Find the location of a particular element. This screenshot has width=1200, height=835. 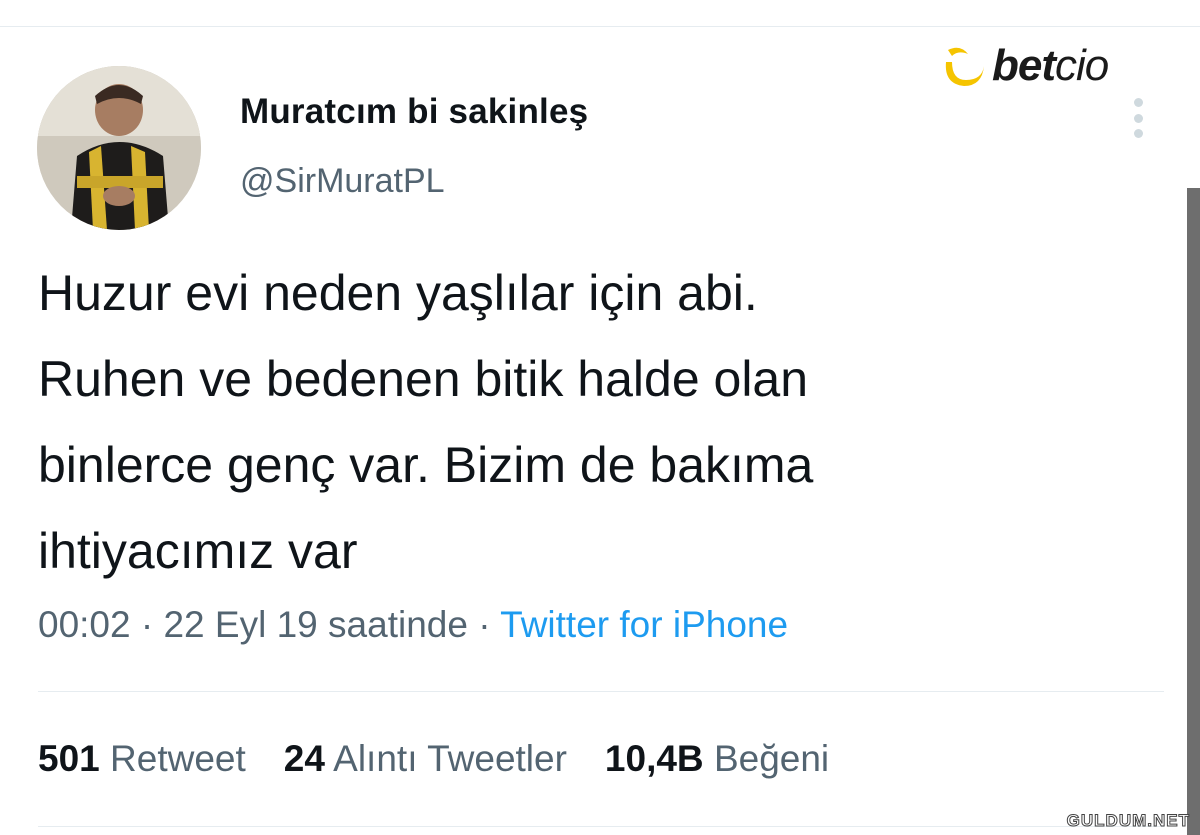

quotes-label: Alıntı Tweetler is located at coordinates (450, 758).